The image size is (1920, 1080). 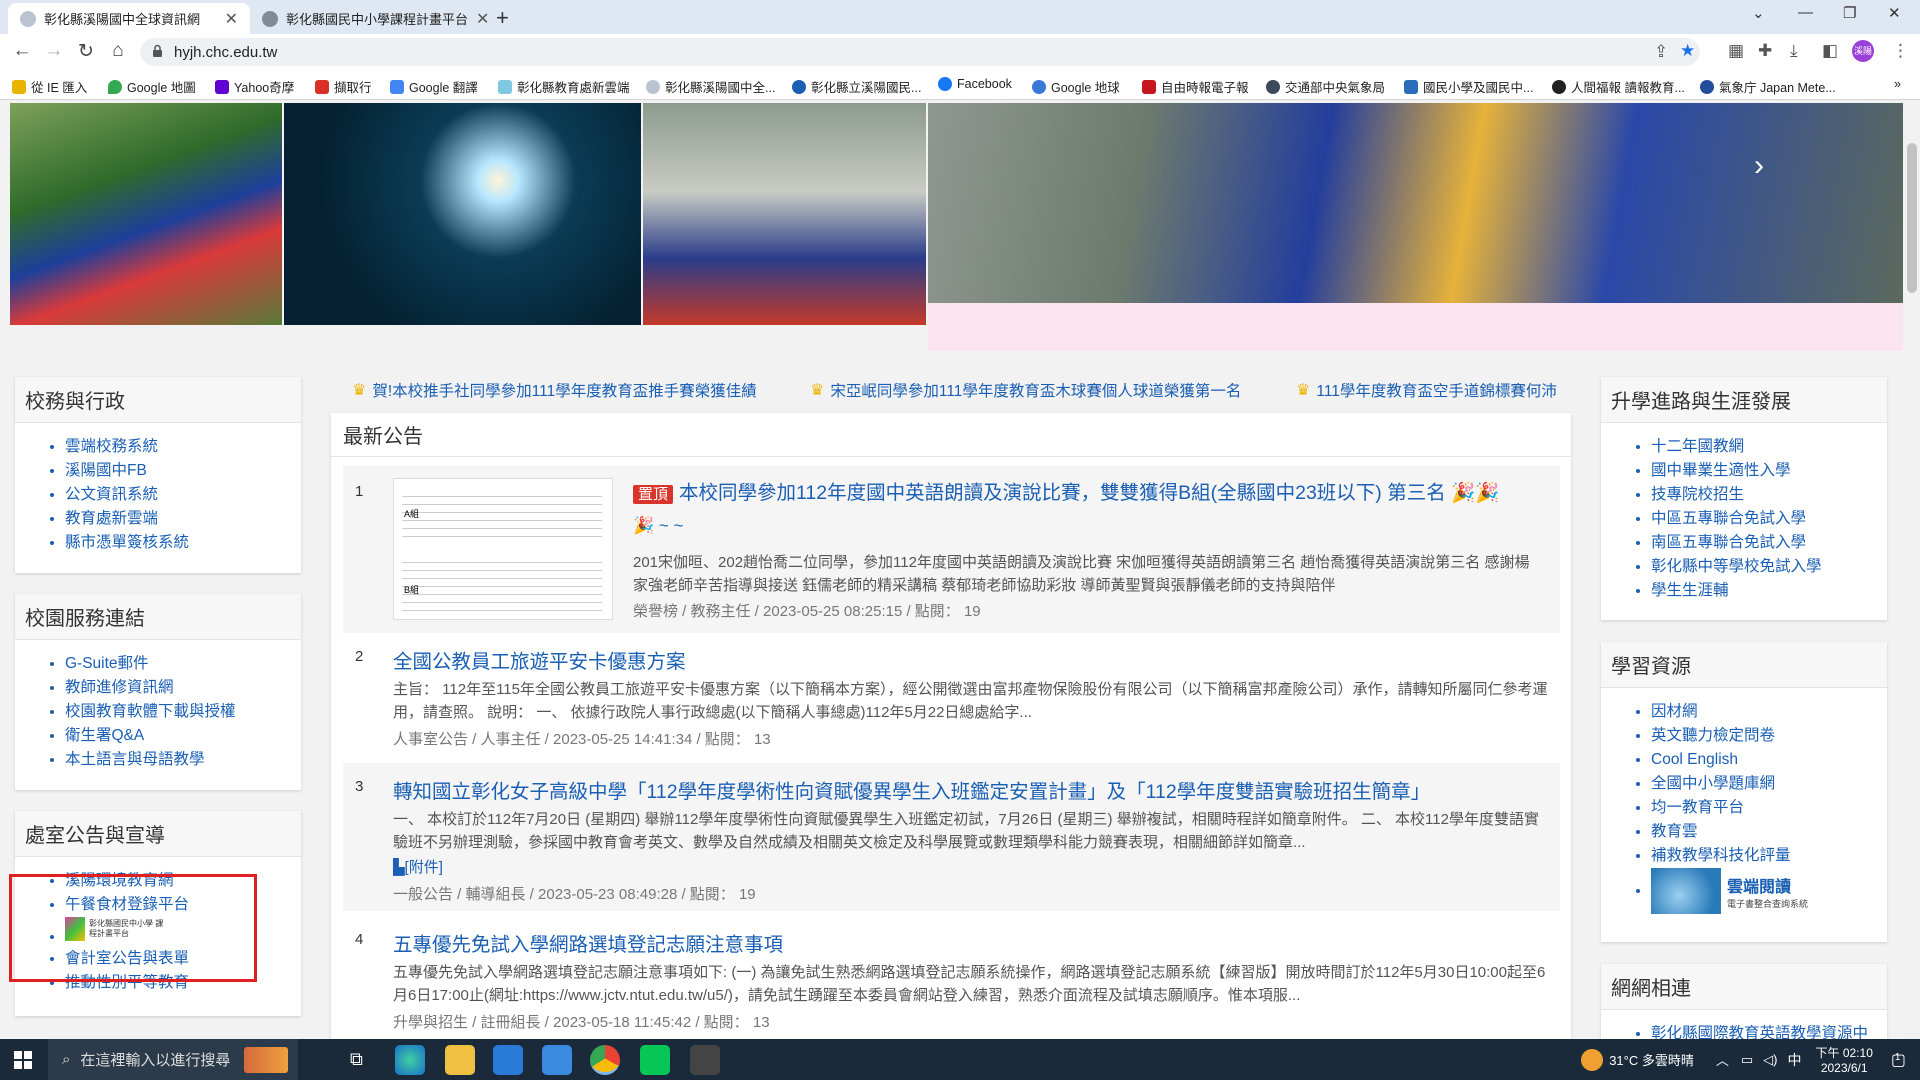 I want to click on extension-icon: ▦, so click(x=1736, y=51).